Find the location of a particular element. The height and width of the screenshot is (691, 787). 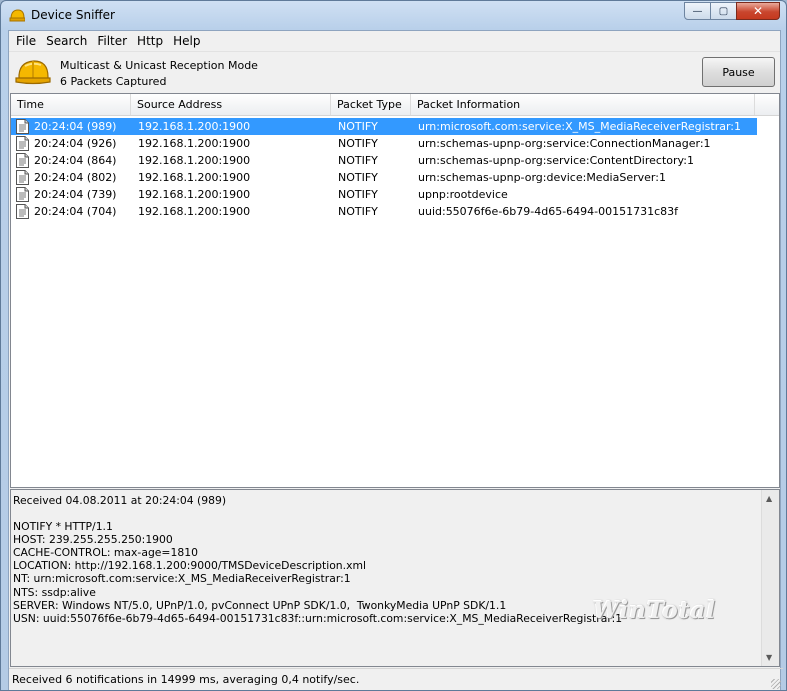

caption-buttons: — ▢ ✕ is located at coordinates (732, 11).